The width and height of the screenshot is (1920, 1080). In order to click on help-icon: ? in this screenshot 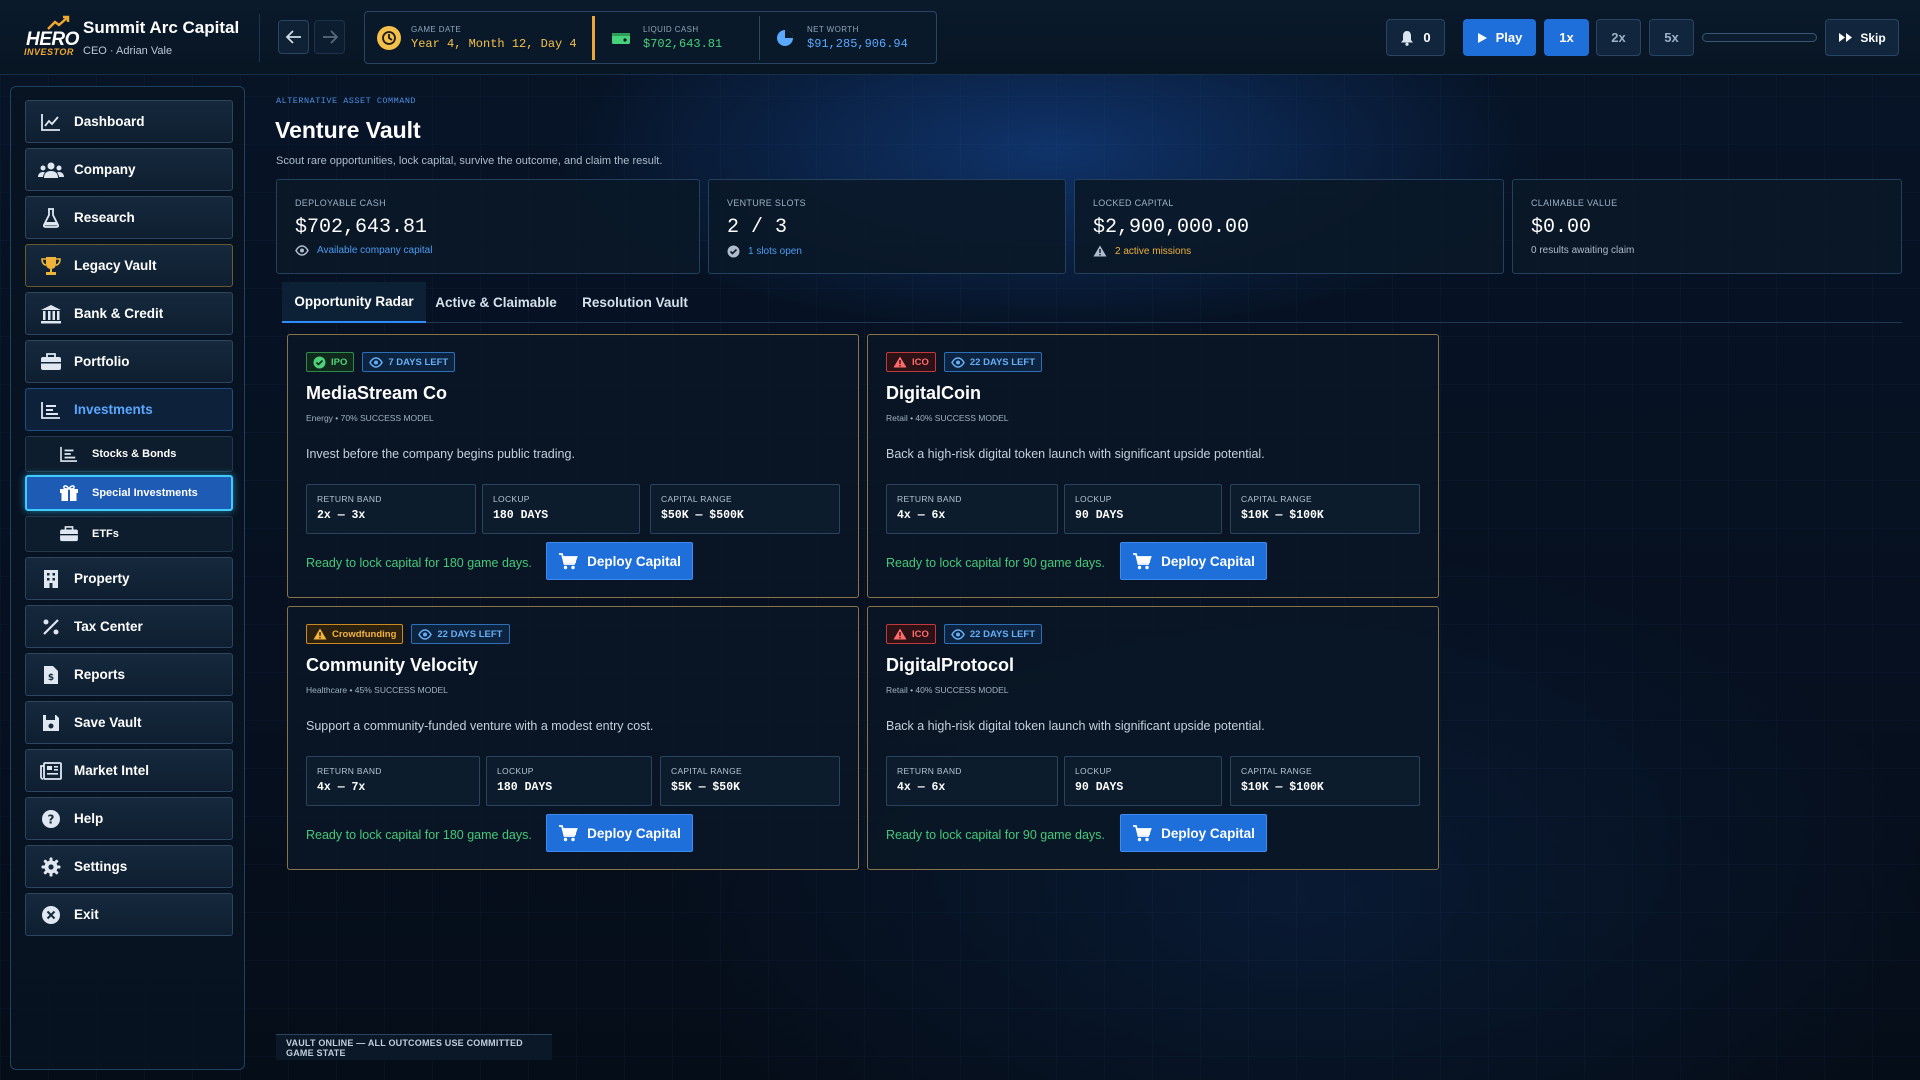, I will do `click(51, 819)`.